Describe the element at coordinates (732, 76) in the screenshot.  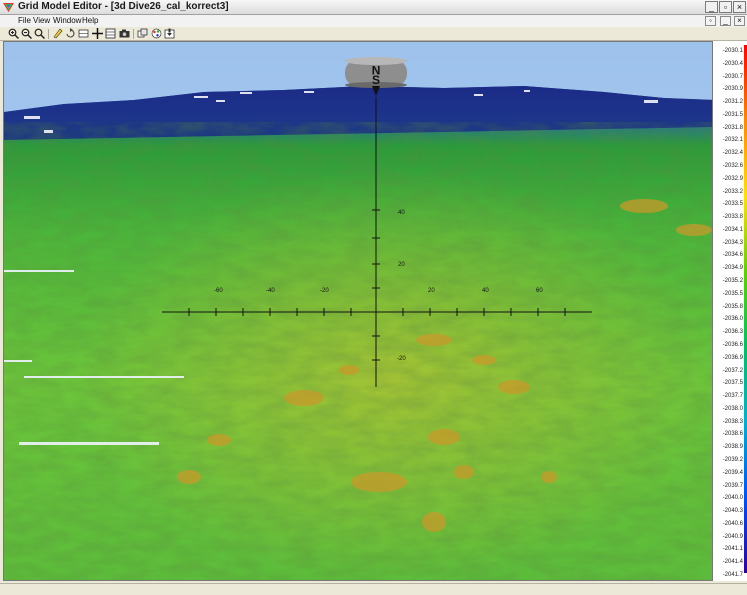
I see `color-scale-label: -2030.7` at that location.